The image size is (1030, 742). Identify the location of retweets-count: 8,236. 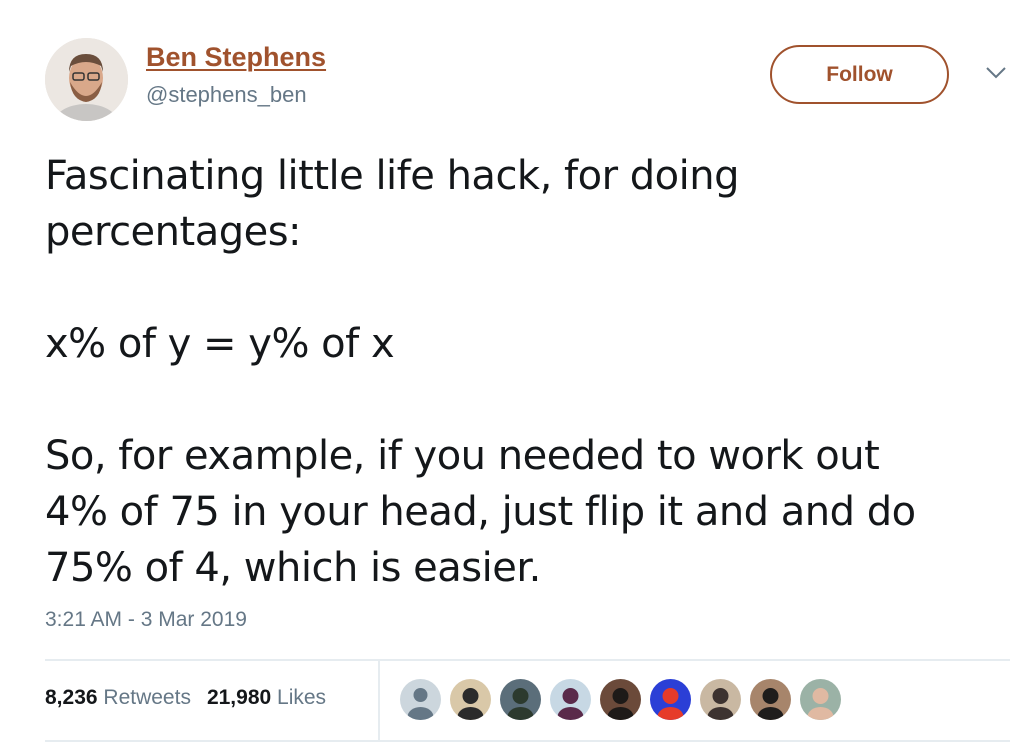
(71, 697).